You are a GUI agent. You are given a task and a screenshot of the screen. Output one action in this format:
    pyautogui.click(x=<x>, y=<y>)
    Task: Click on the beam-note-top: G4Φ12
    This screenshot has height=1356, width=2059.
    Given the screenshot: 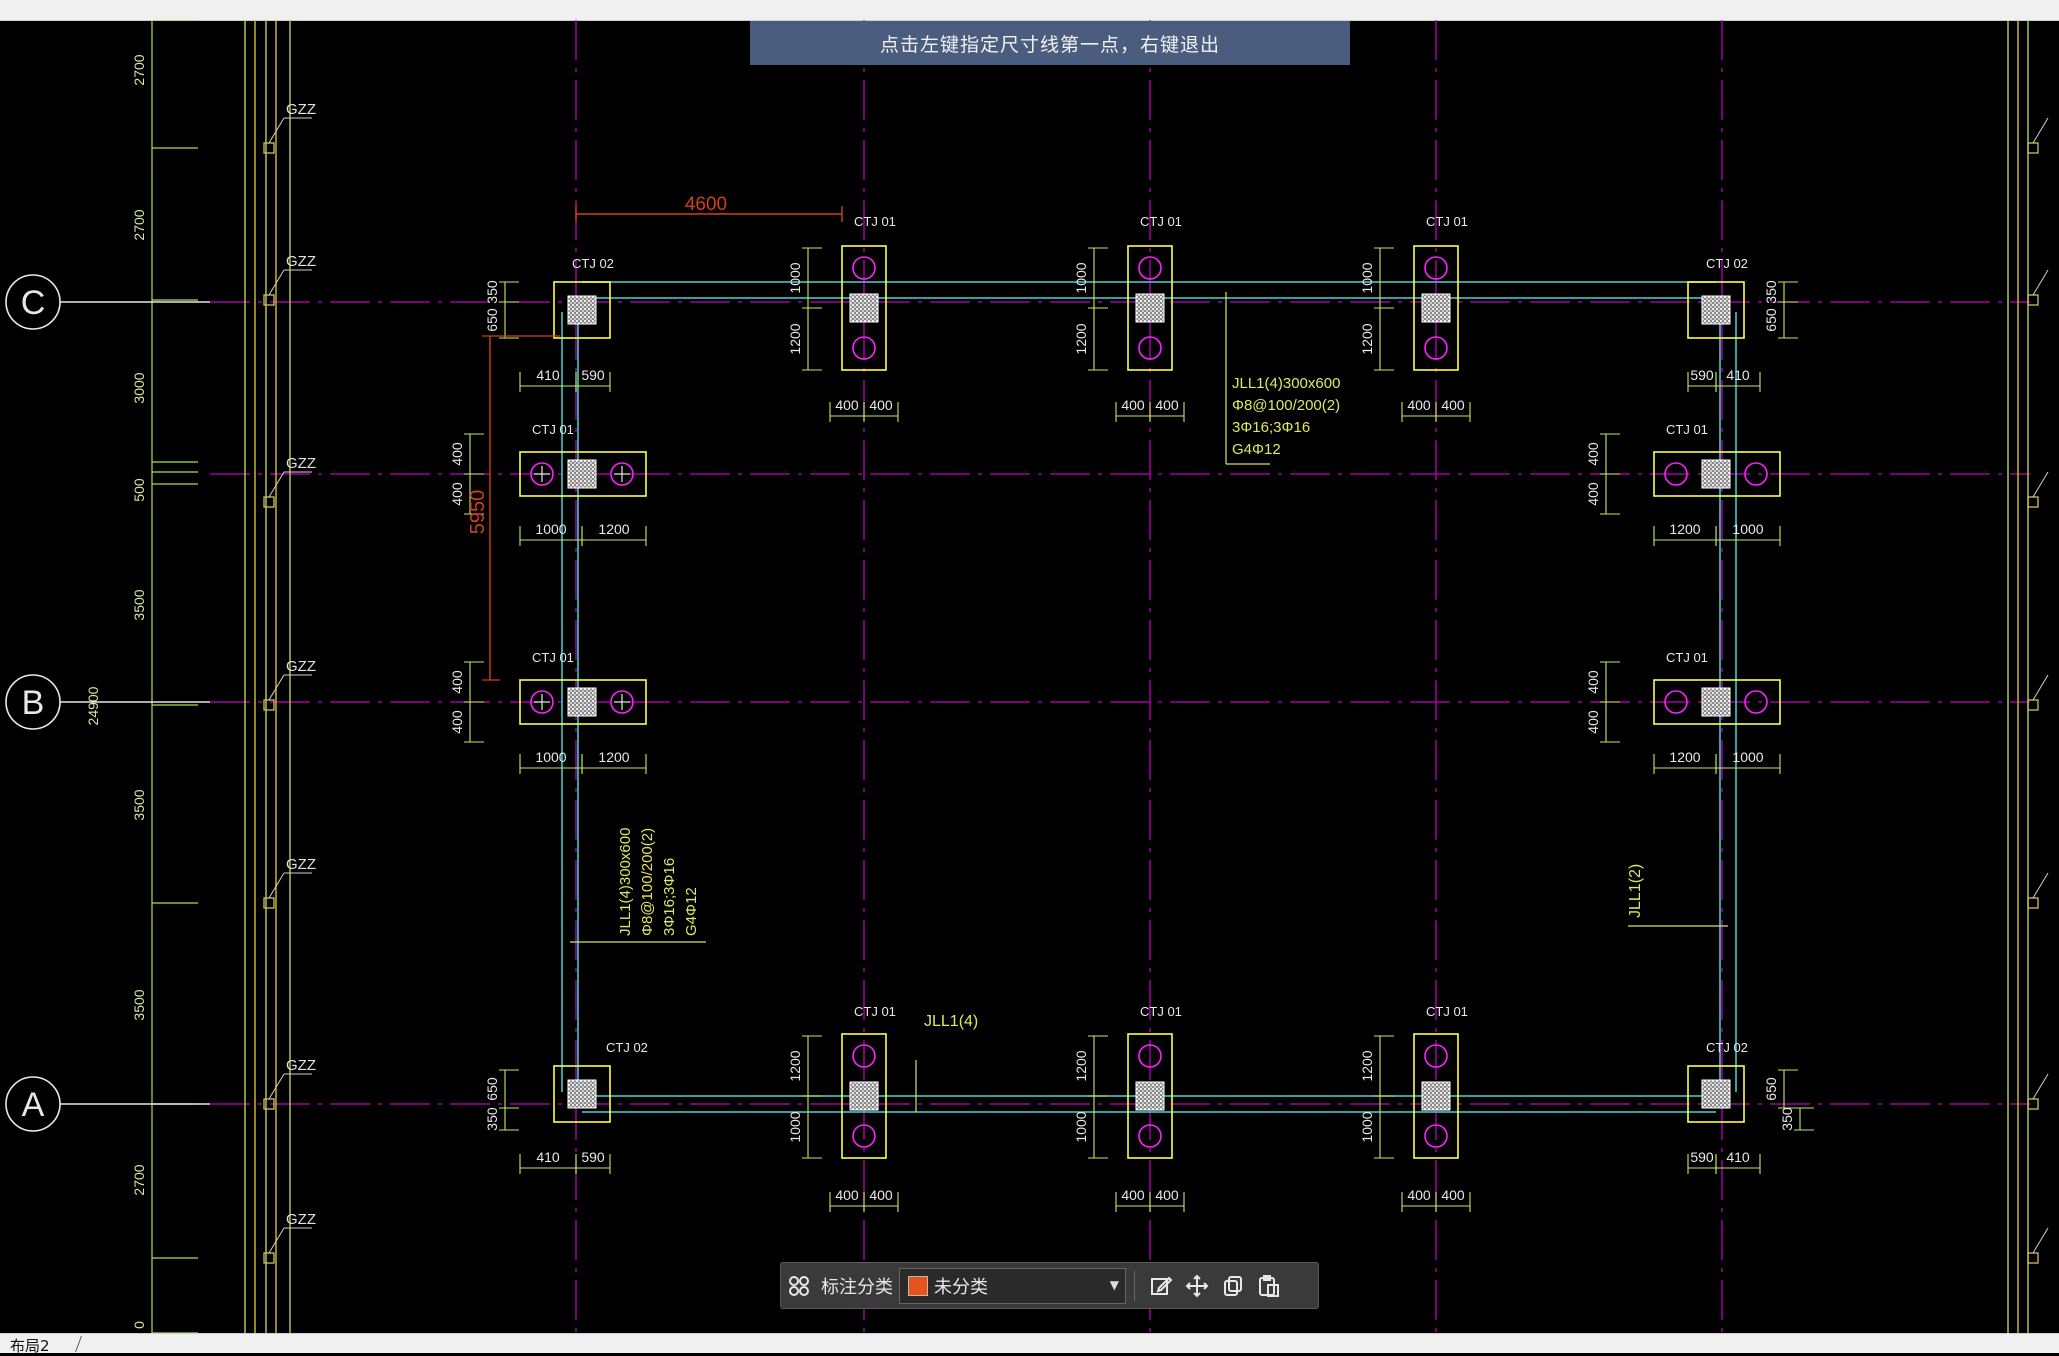 What is the action you would take?
    pyautogui.click(x=1256, y=449)
    